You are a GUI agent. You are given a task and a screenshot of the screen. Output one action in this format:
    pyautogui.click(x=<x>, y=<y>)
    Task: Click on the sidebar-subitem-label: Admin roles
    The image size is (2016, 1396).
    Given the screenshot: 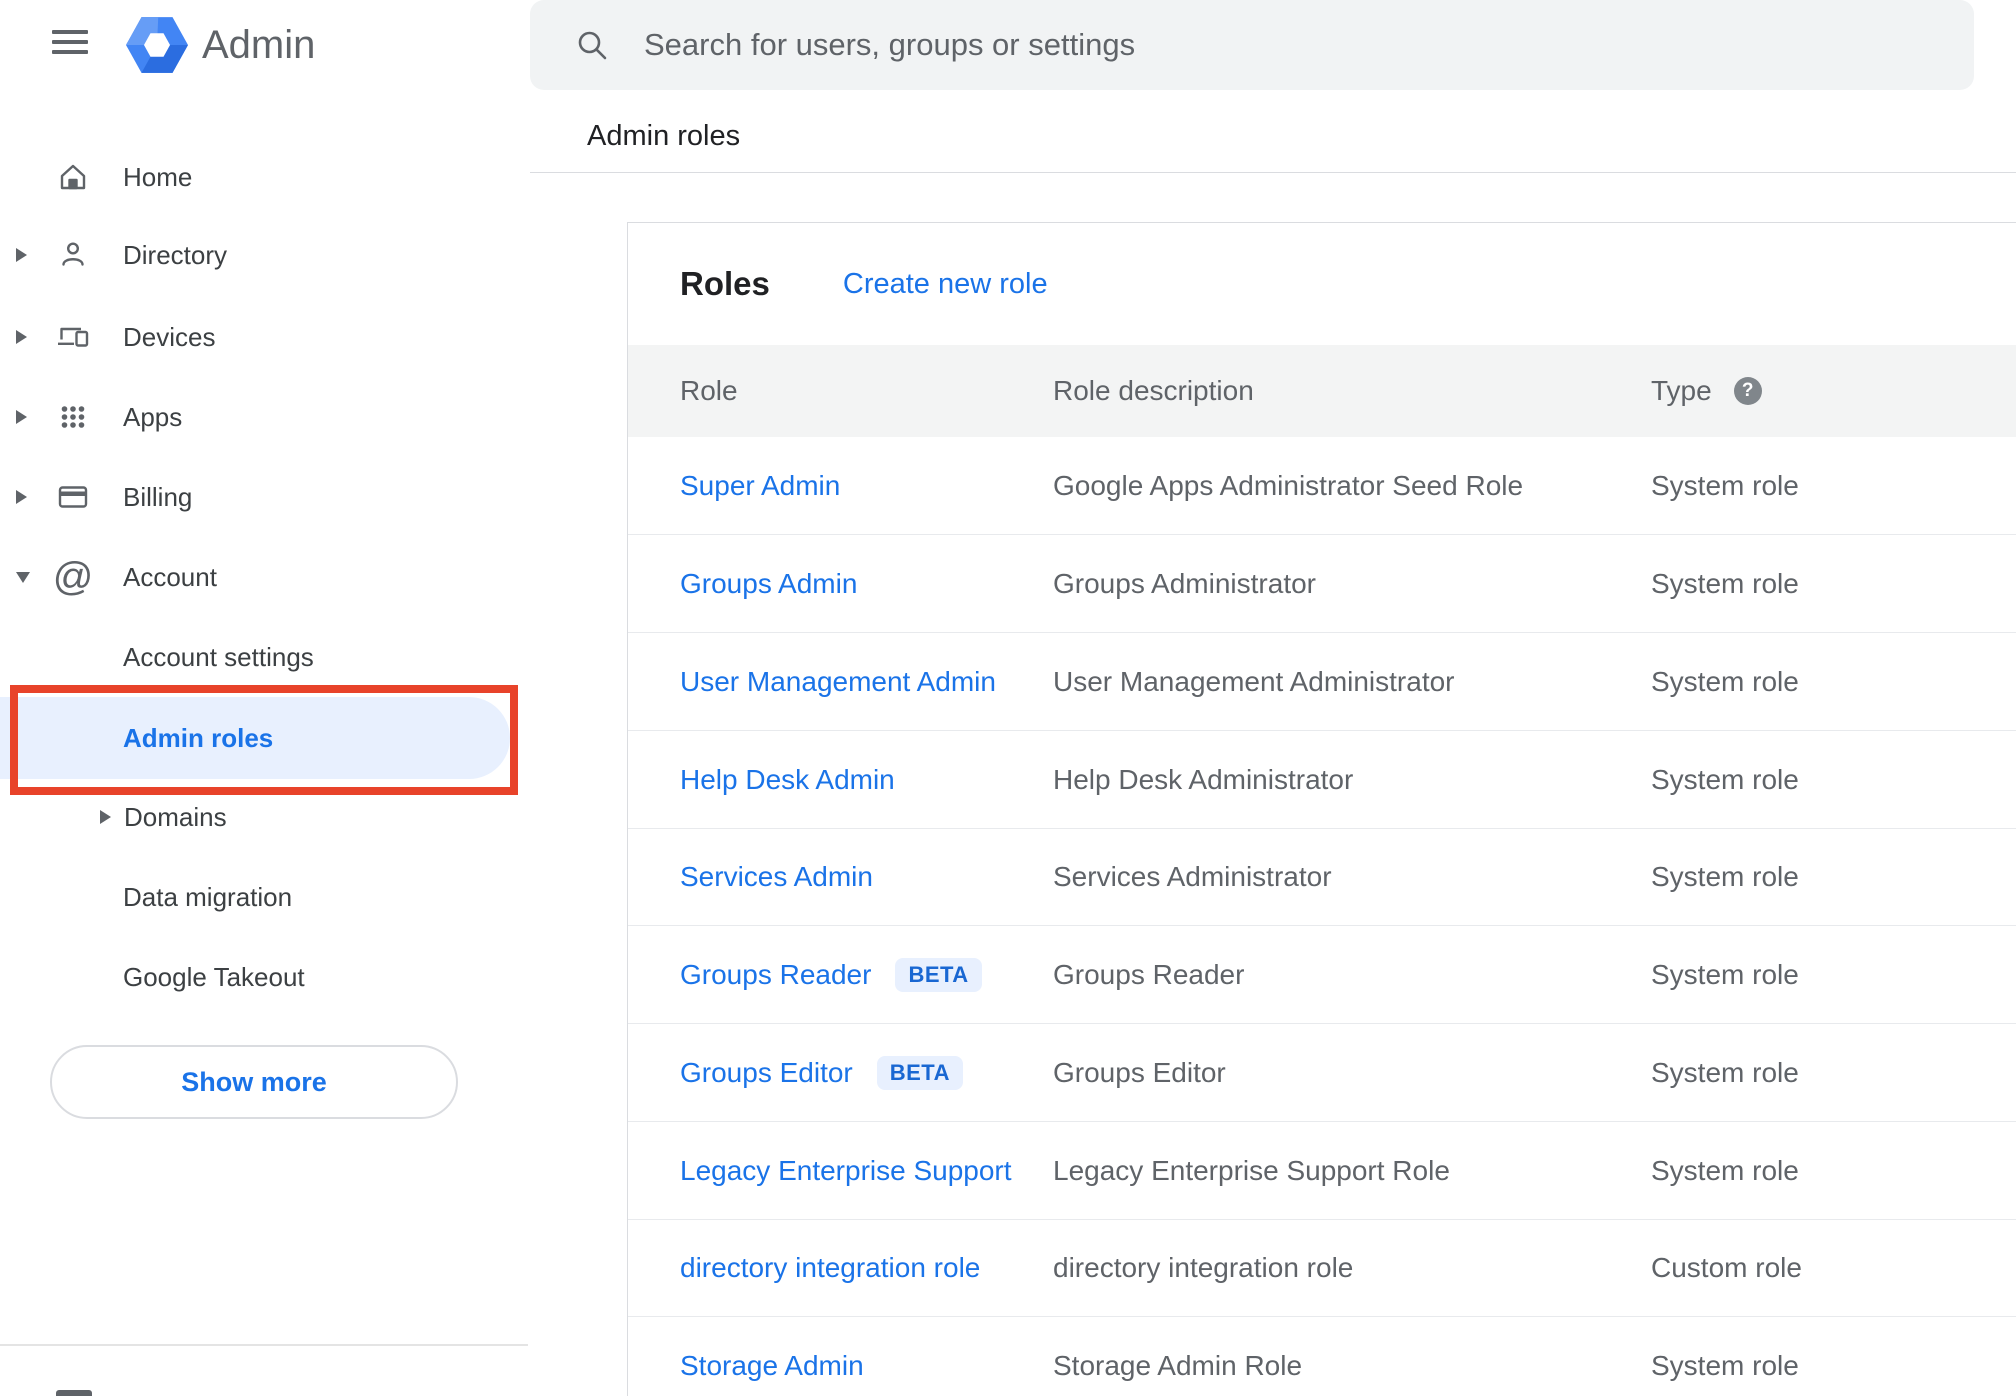 What is the action you would take?
    pyautogui.click(x=198, y=737)
    